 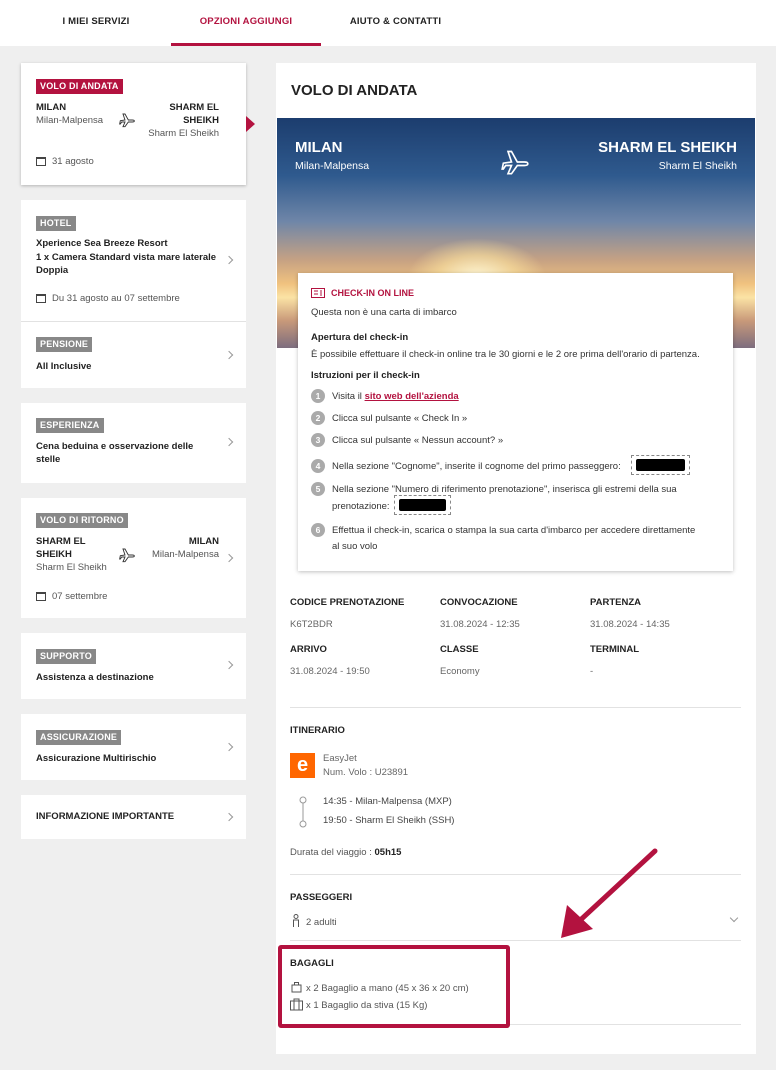 What do you see at coordinates (133, 747) in the screenshot?
I see `sidebar-item-insurance: ASSICURAZIONE Assicurazione Multirischio` at bounding box center [133, 747].